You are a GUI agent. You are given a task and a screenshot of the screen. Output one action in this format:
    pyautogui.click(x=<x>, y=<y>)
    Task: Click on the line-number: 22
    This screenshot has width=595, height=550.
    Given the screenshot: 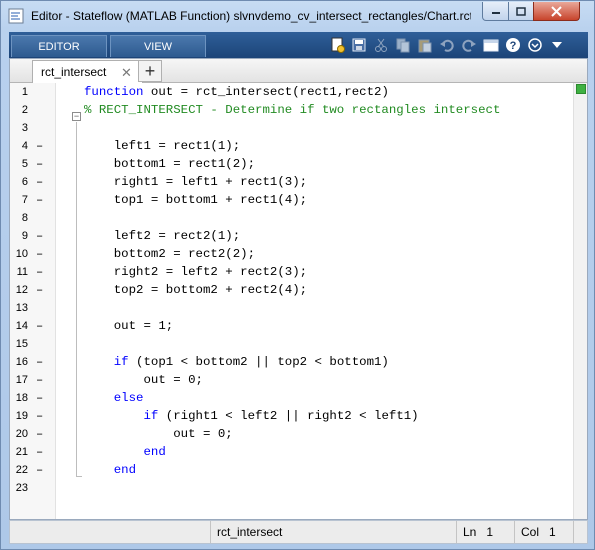 What is the action you would take?
    pyautogui.click(x=21, y=470)
    